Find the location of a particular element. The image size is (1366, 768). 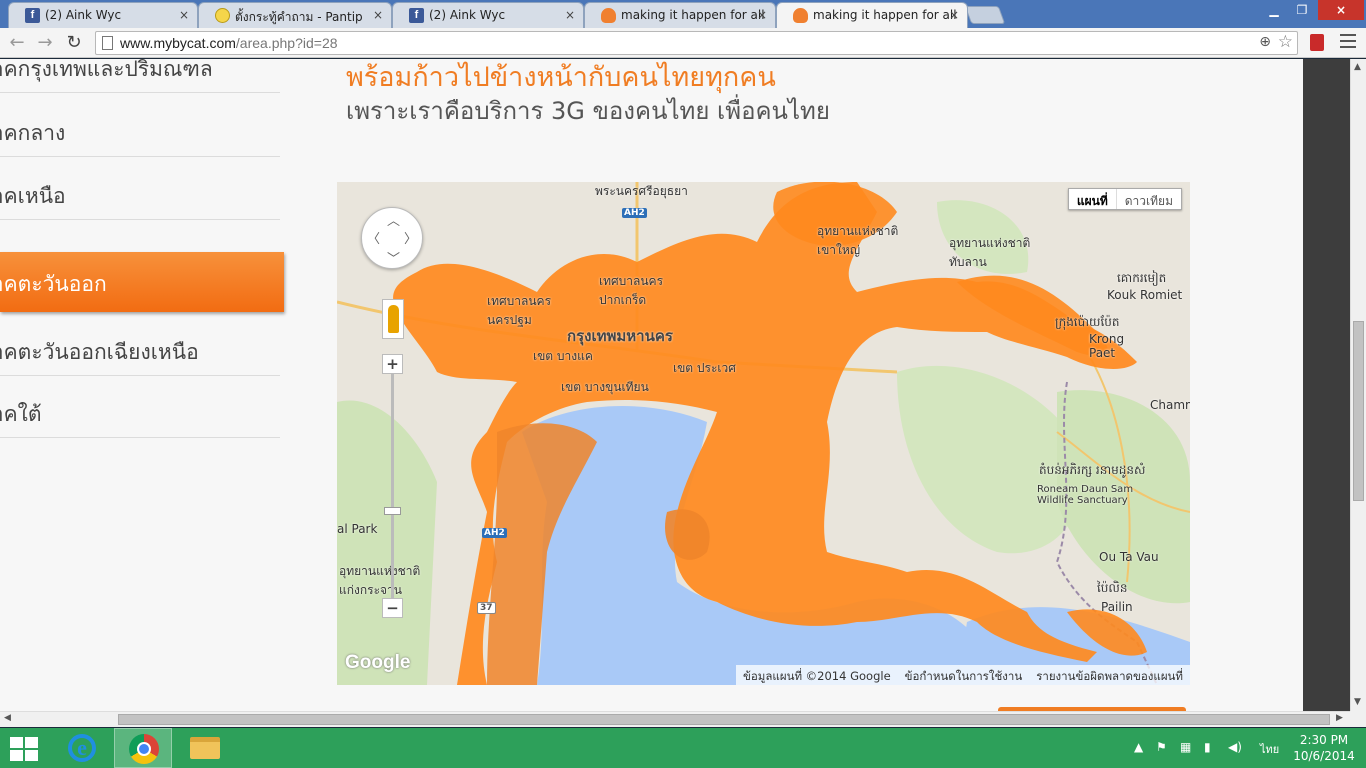

map-label-thap-lan: อุทยานแห่งชาติ ทับลาน is located at coordinates (990, 252).